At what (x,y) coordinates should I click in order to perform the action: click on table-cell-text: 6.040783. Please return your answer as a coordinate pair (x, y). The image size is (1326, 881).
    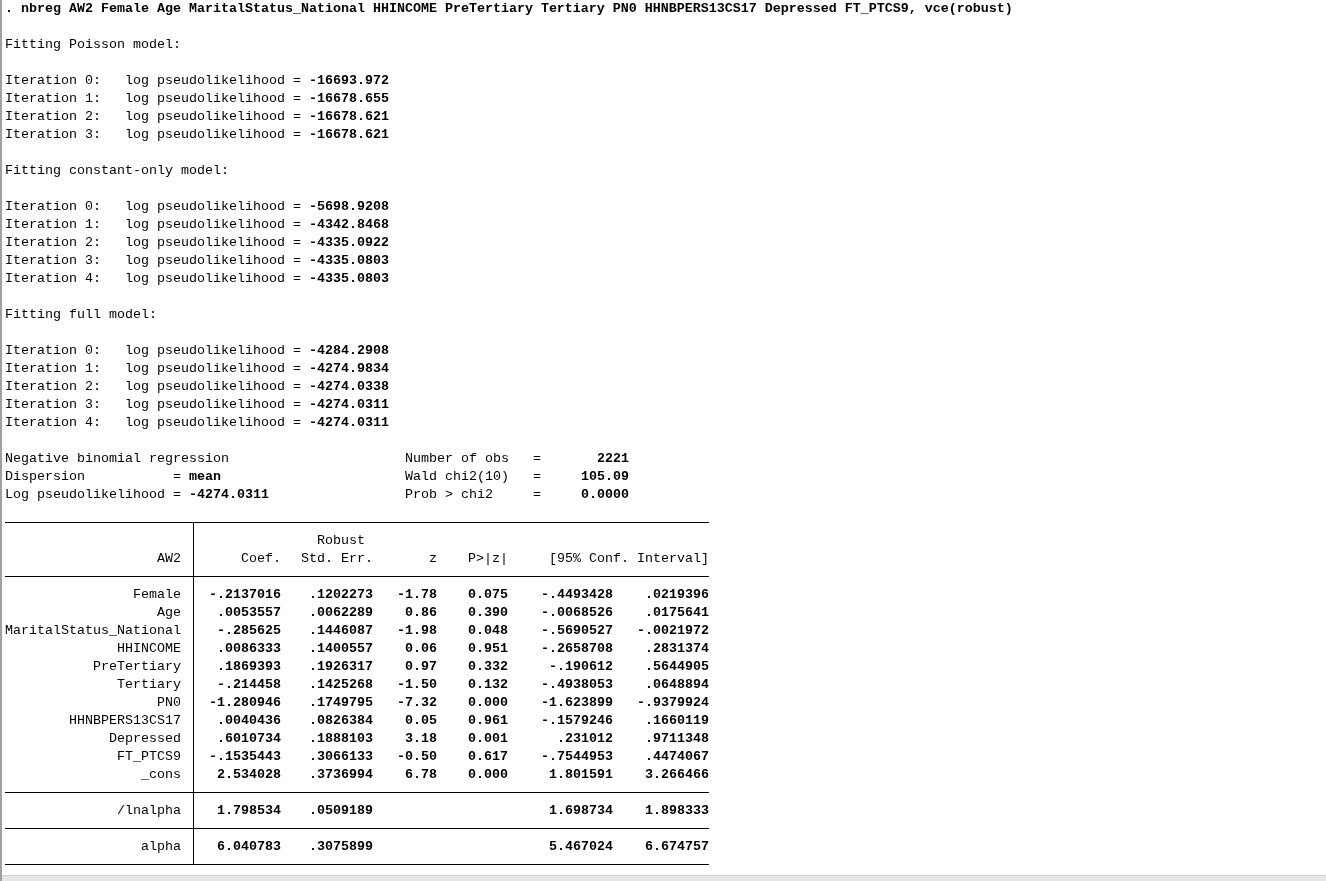
    Looking at the image, I should click on (248, 847).